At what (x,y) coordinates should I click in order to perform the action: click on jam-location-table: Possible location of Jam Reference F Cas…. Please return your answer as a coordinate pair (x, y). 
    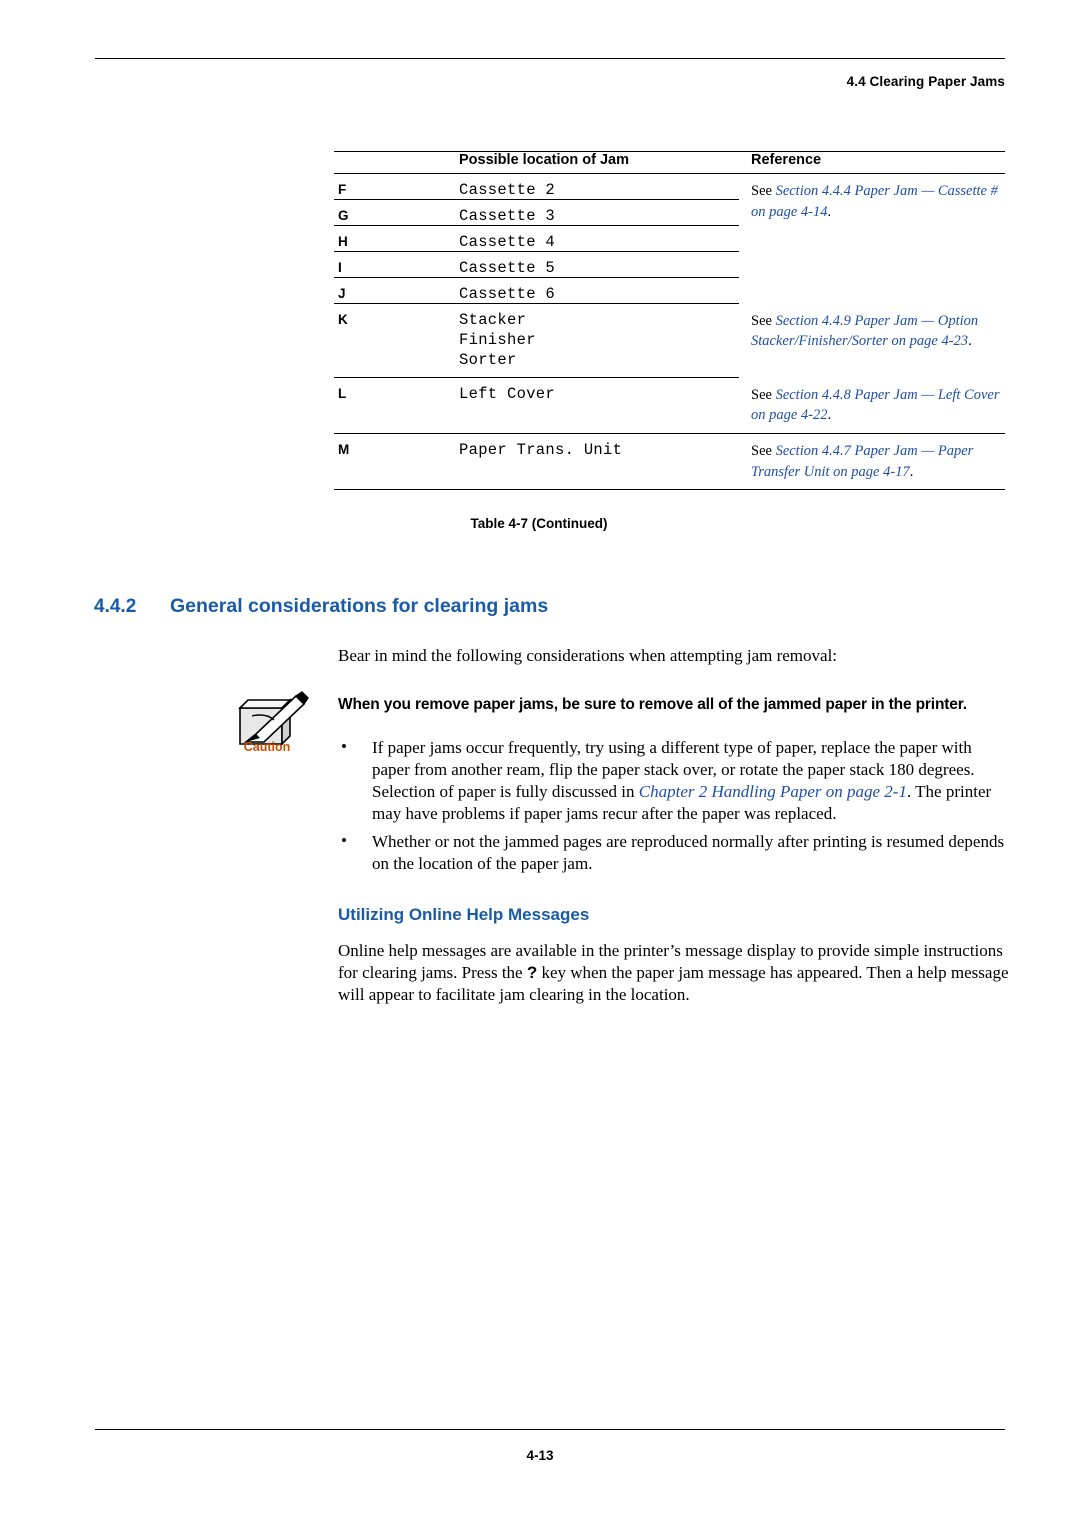
    Looking at the image, I should click on (669, 320).